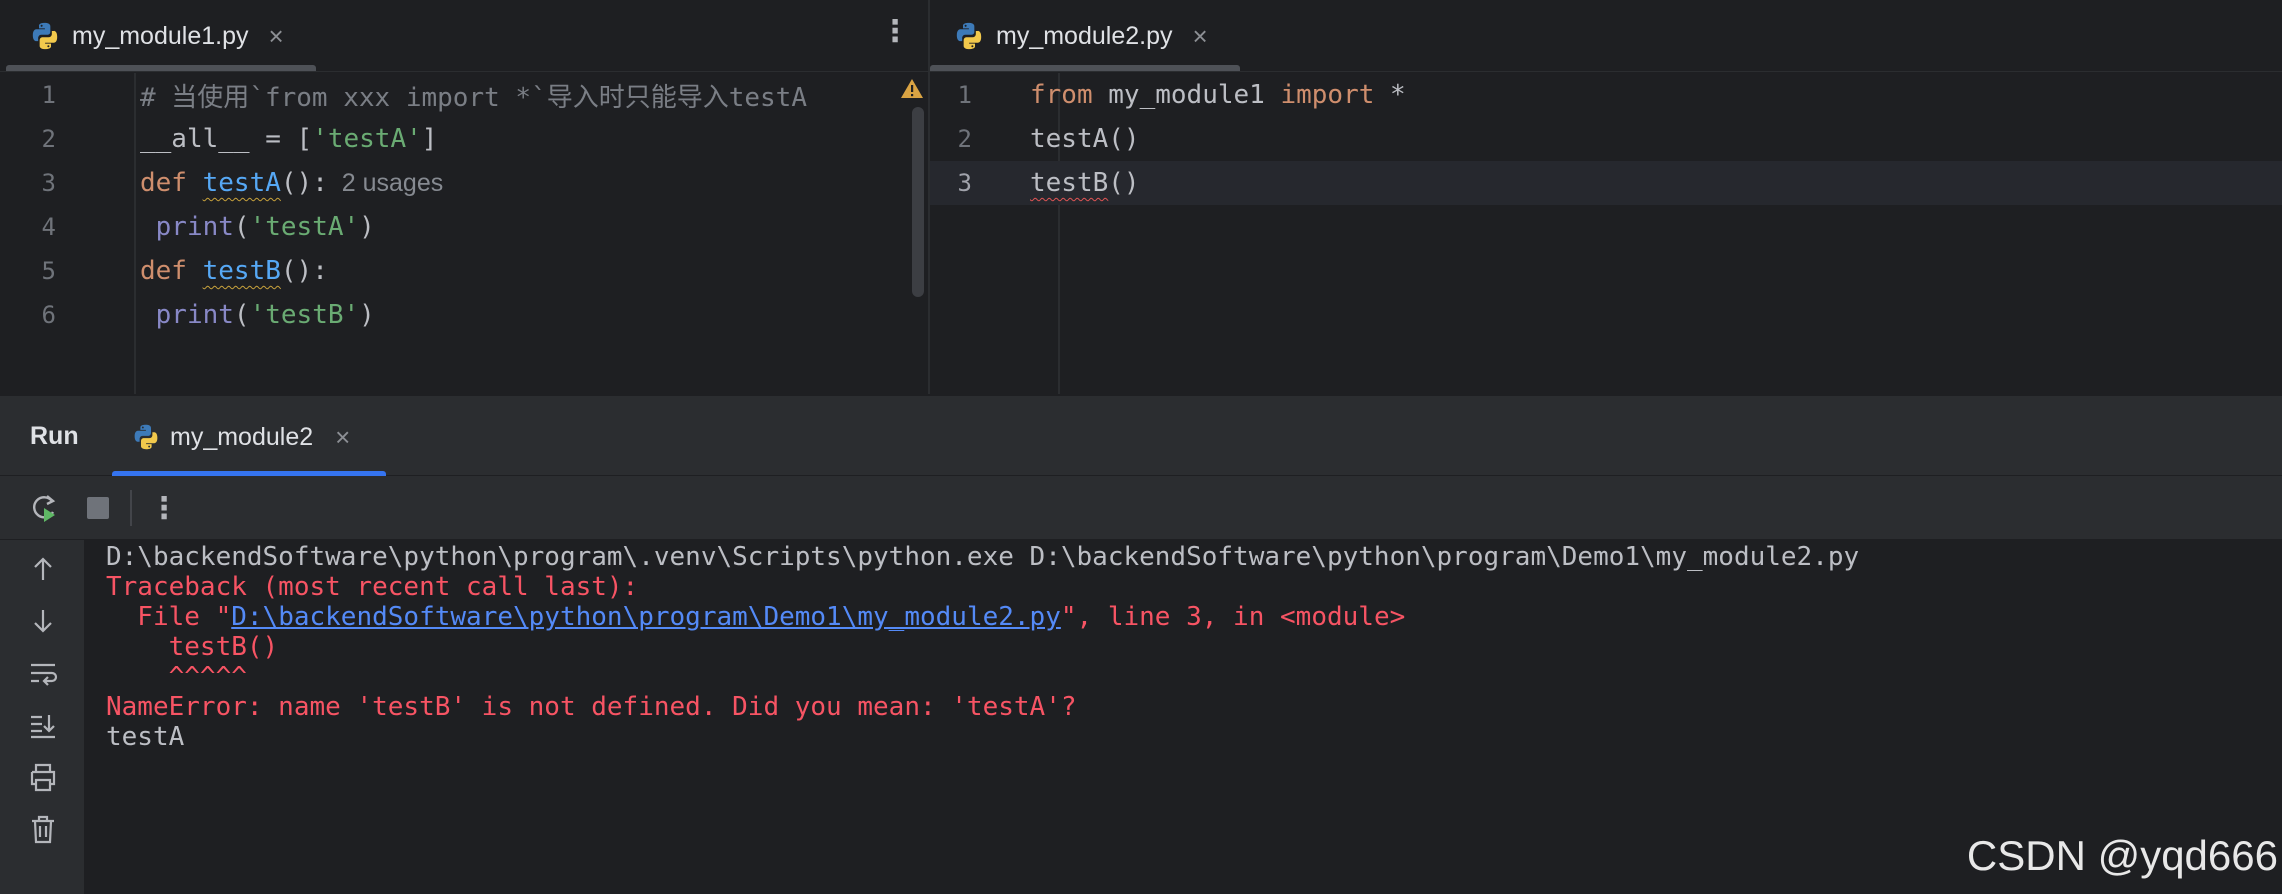 This screenshot has height=894, width=2282. I want to click on code-text: # 当使用`from xxx import *`导入时只能导入testA, so click(473, 95).